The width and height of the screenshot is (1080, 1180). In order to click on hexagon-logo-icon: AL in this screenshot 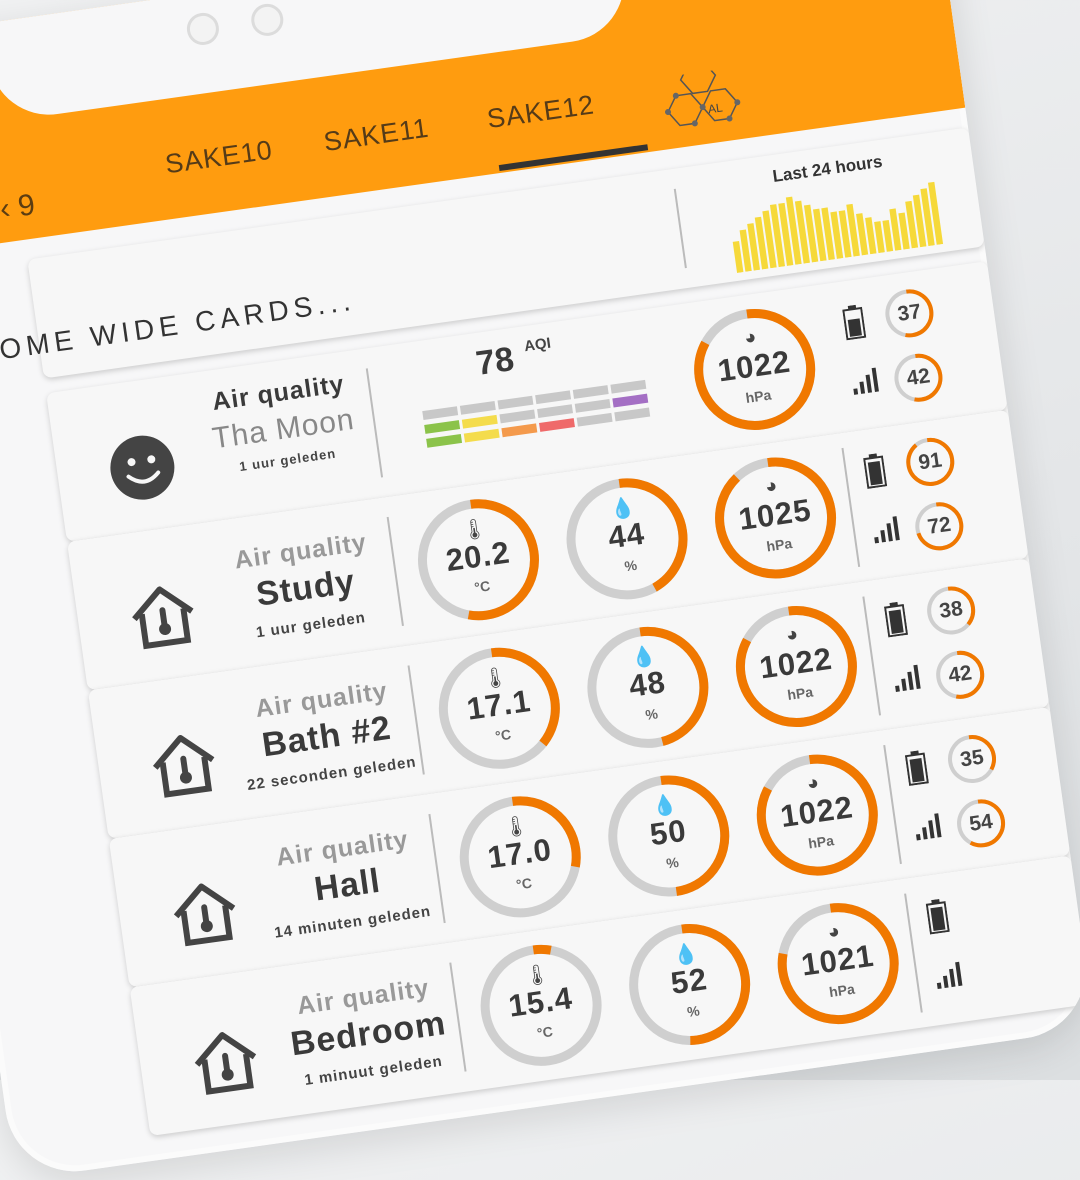, I will do `click(703, 95)`.